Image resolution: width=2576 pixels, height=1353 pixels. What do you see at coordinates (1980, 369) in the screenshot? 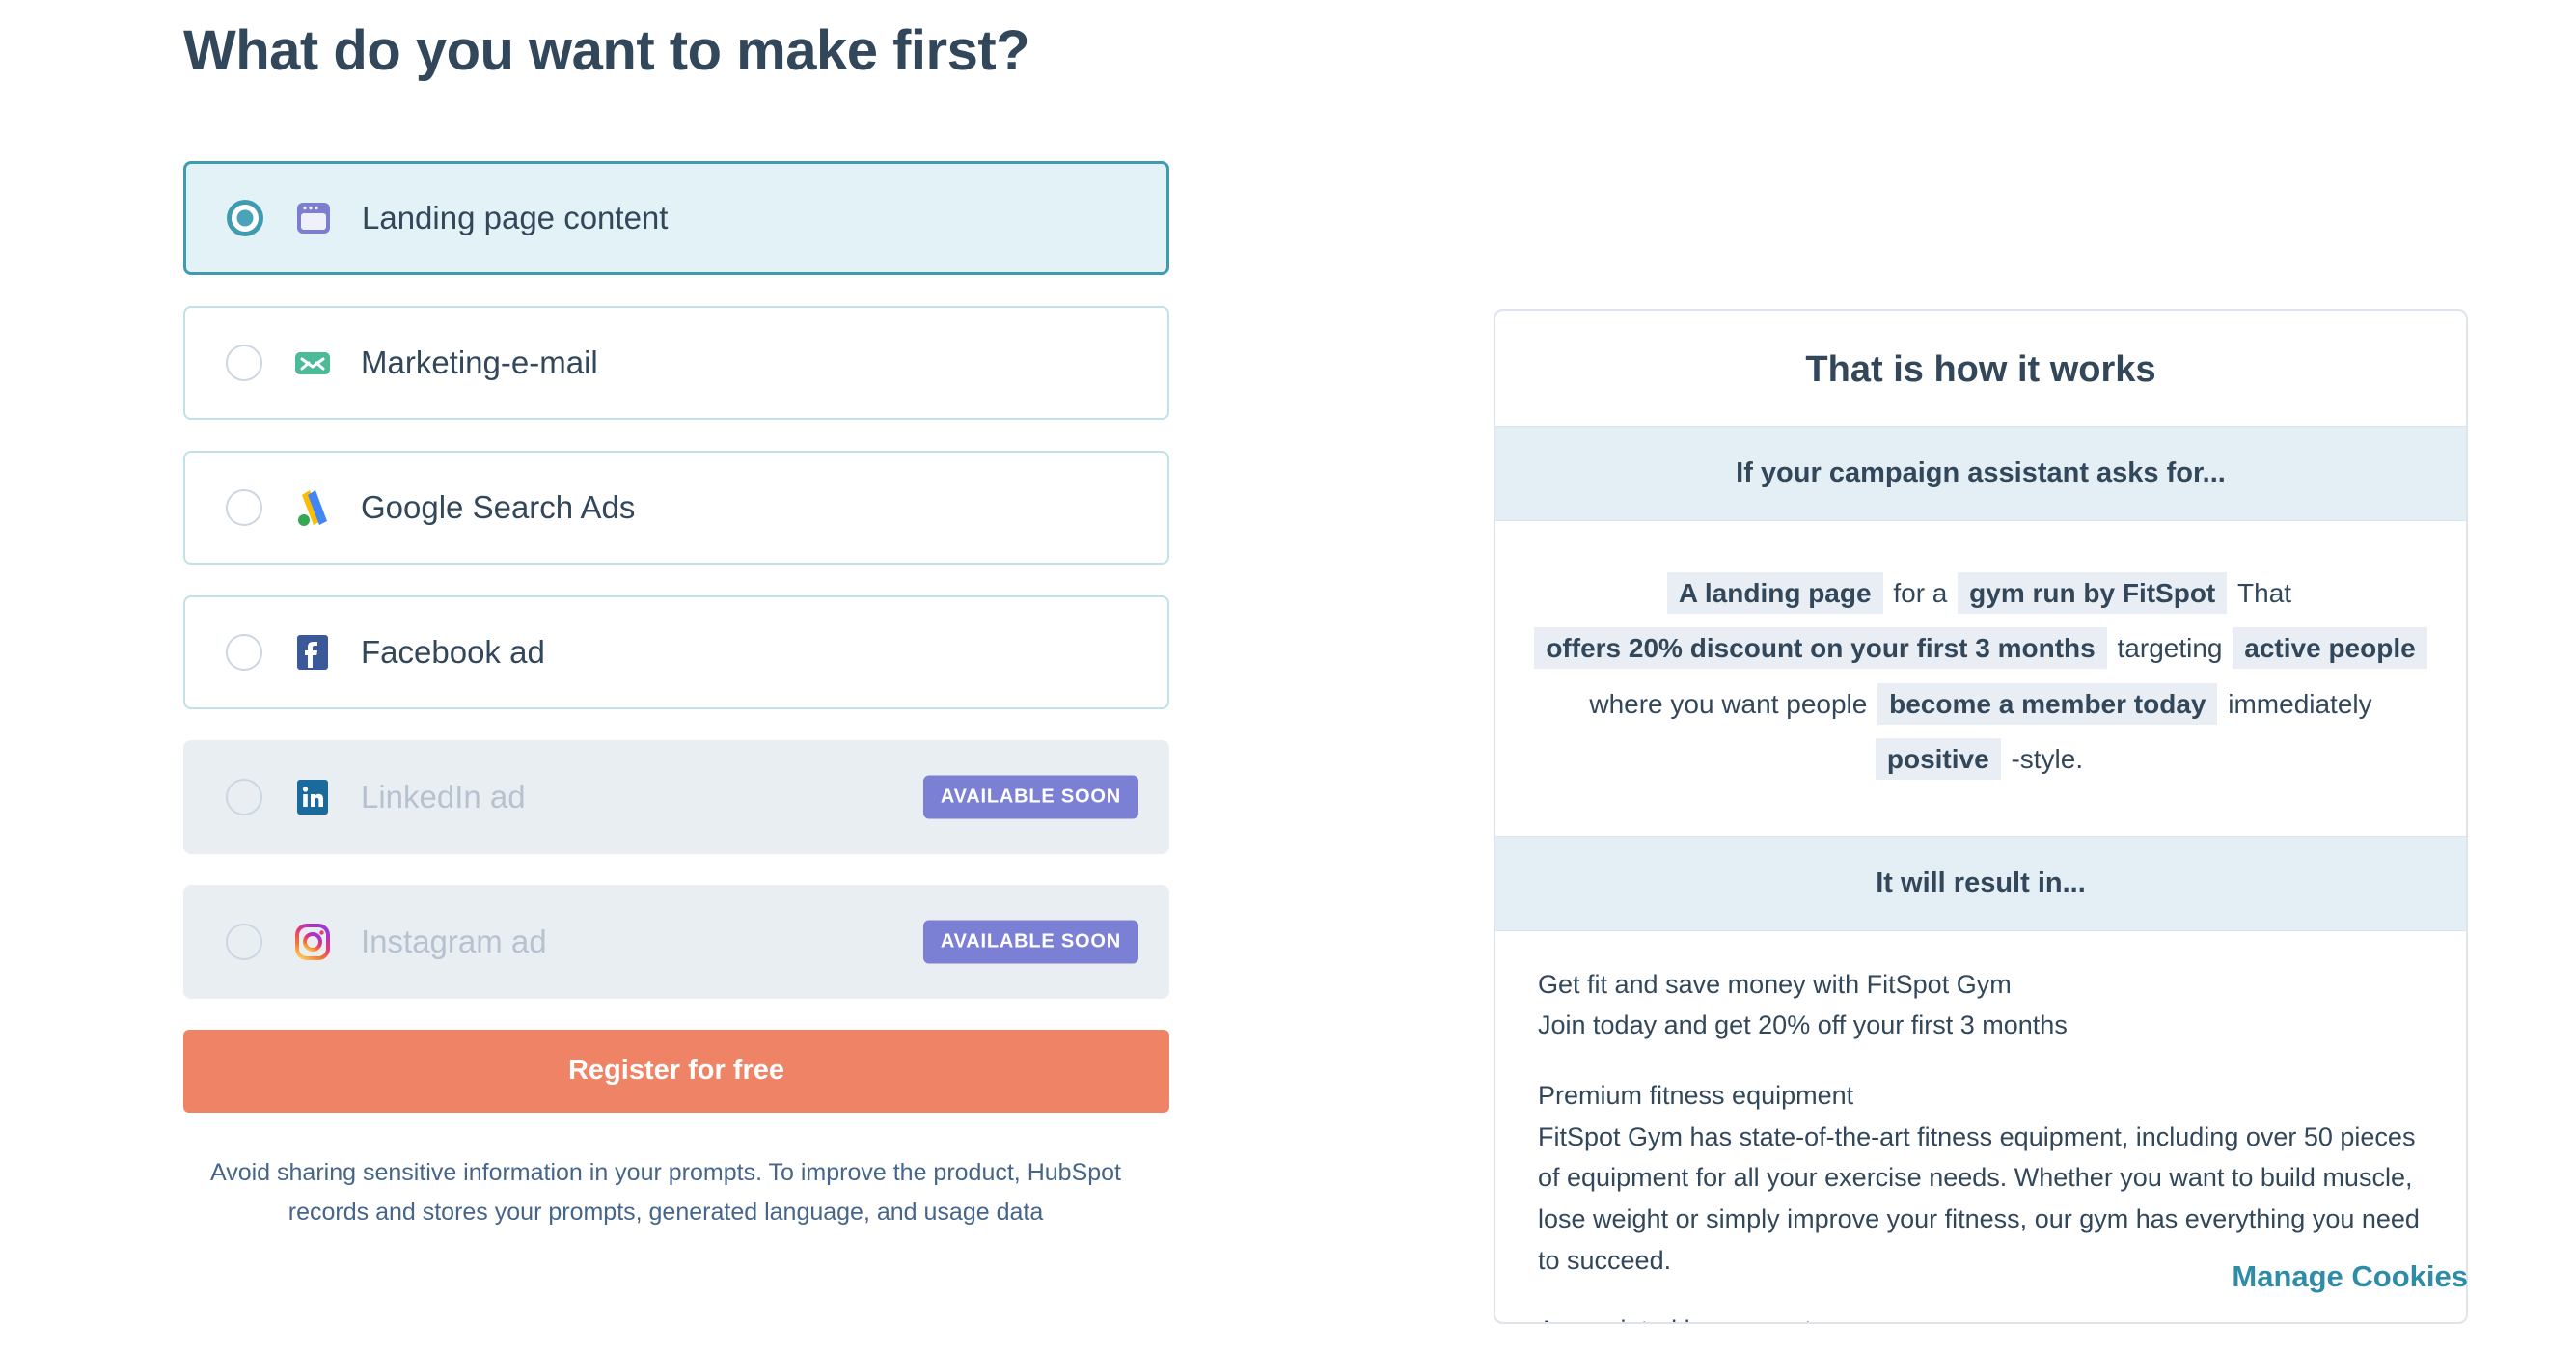
I see `panel-title: That is how it works` at bounding box center [1980, 369].